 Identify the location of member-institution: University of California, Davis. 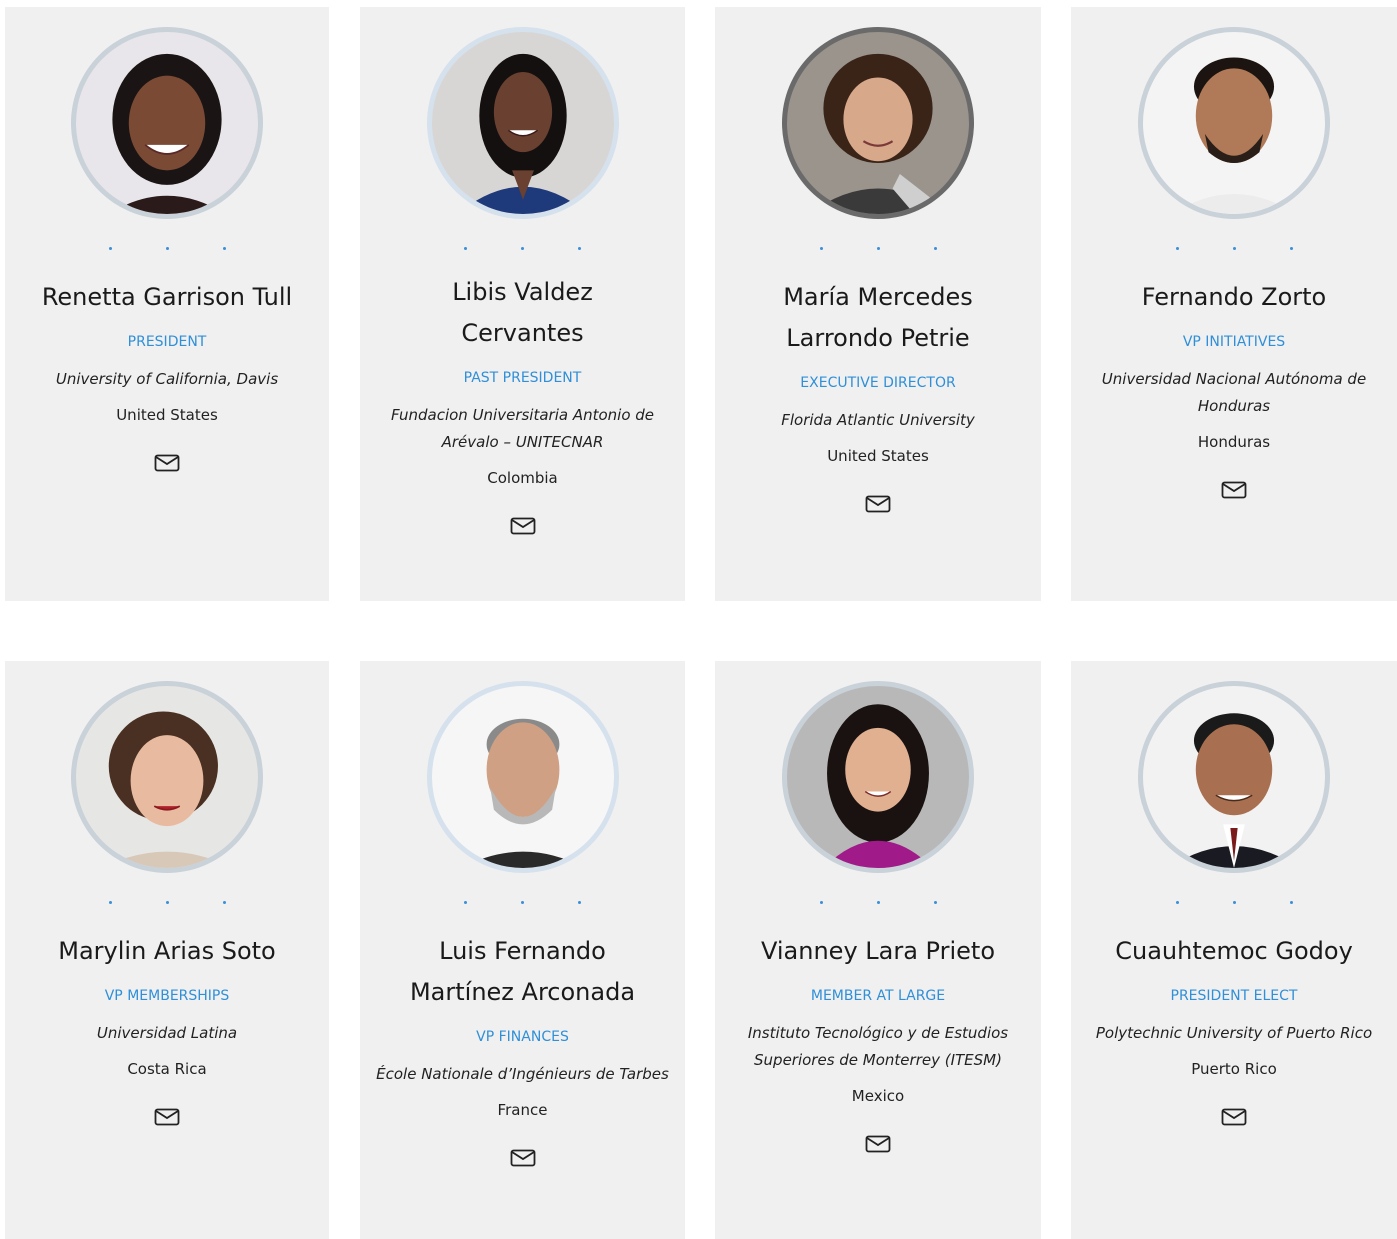
(167, 379).